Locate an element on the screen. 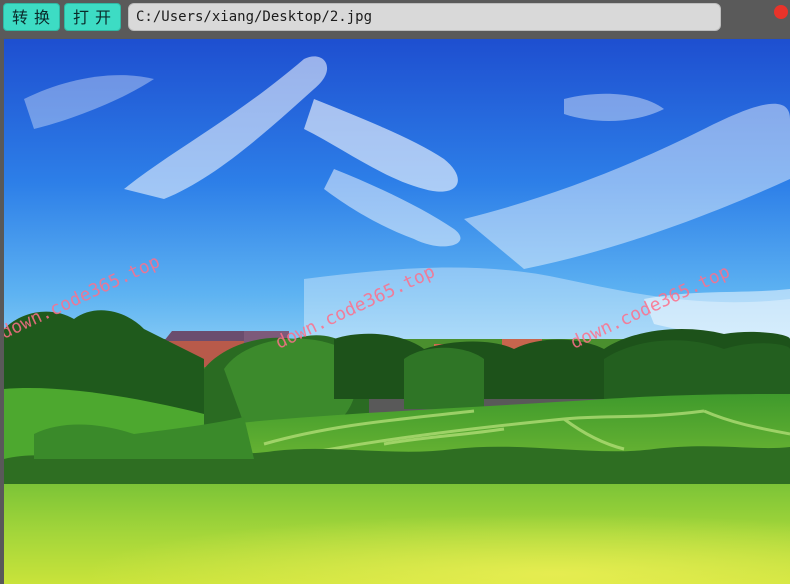  convert-button: 转换 is located at coordinates (31, 17).